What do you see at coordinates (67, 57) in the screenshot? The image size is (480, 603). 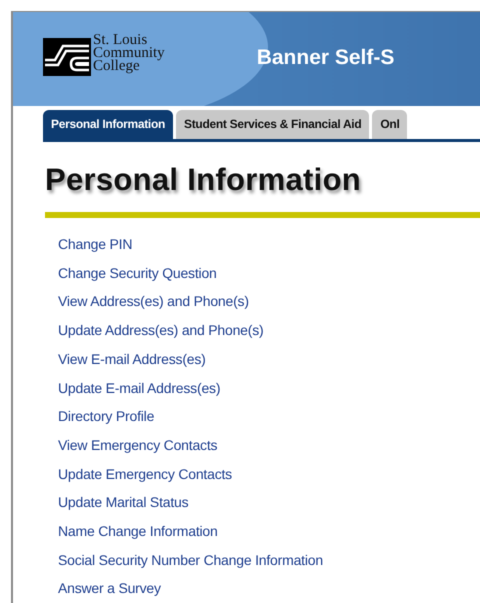 I see `college-logo-icon` at bounding box center [67, 57].